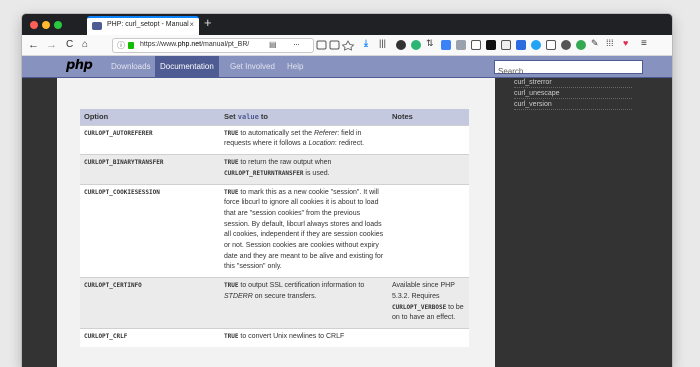 The height and width of the screenshot is (367, 700). Describe the element at coordinates (46, 25) in the screenshot. I see `minimize-window-button` at that location.